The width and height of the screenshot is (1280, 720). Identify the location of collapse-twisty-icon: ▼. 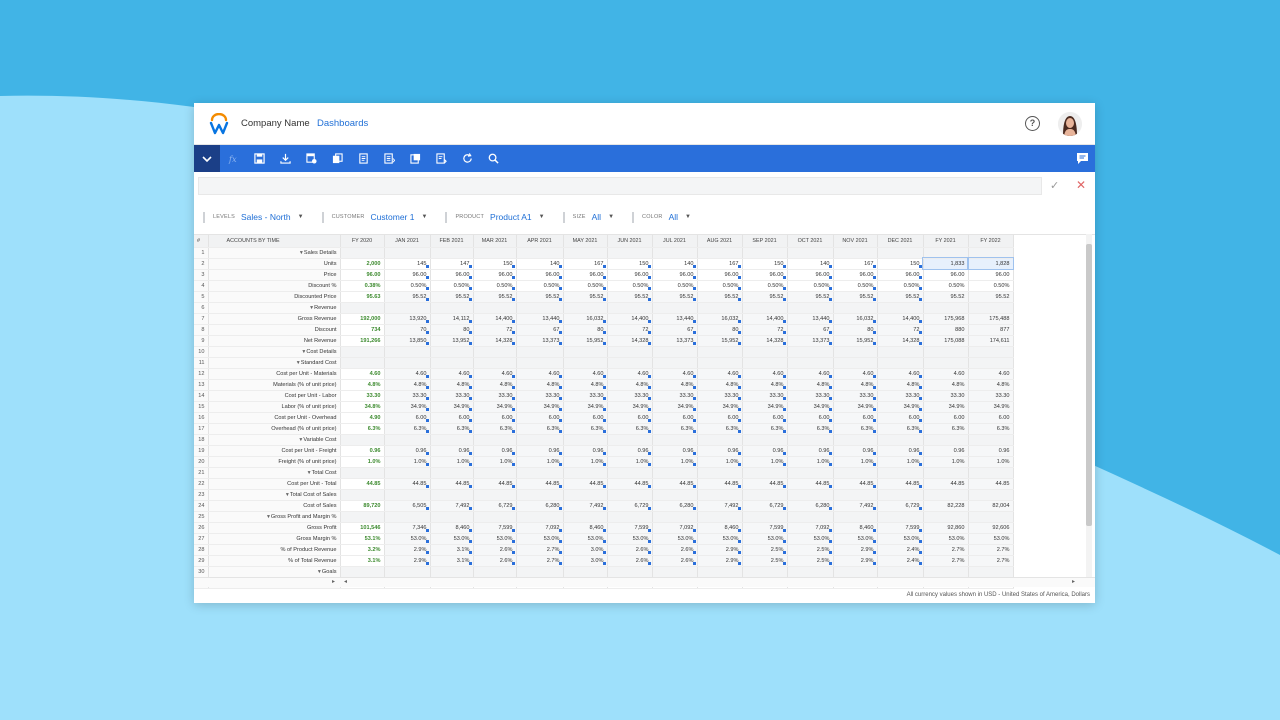
(308, 473).